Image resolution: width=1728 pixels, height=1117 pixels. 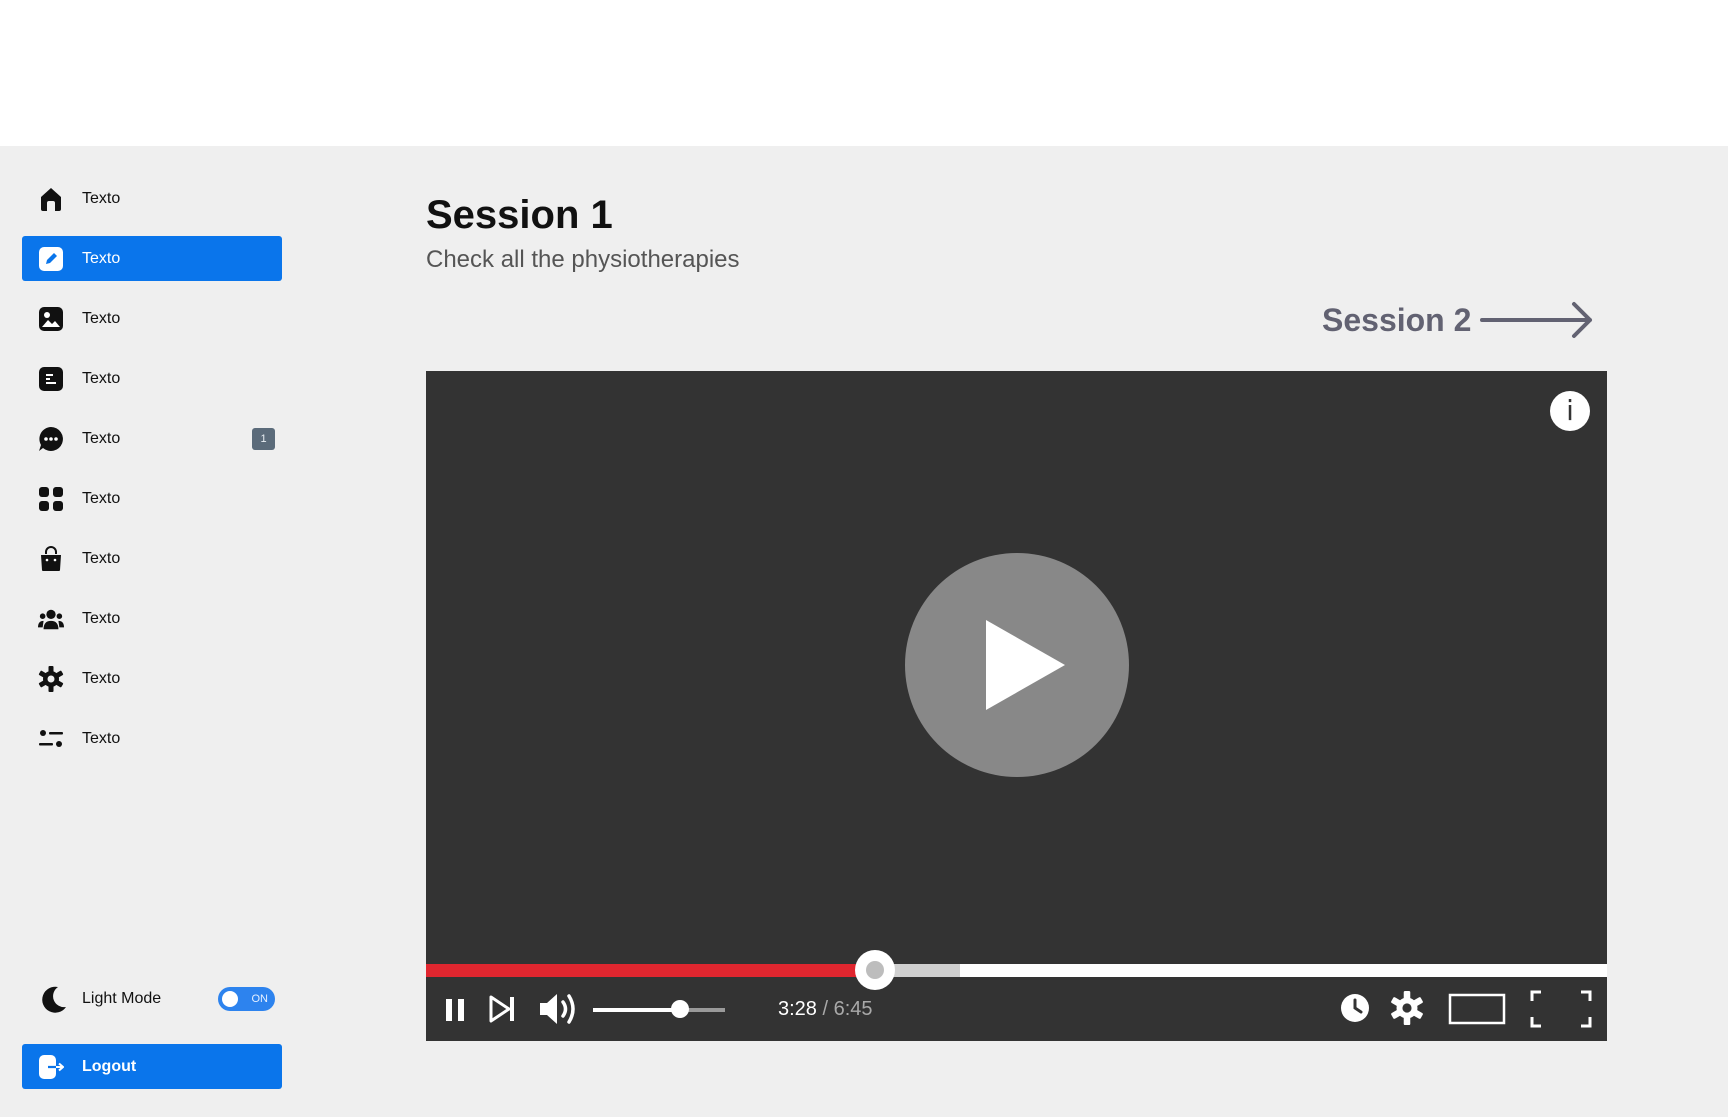 I want to click on light-mode-label: Light Mode, so click(x=122, y=998).